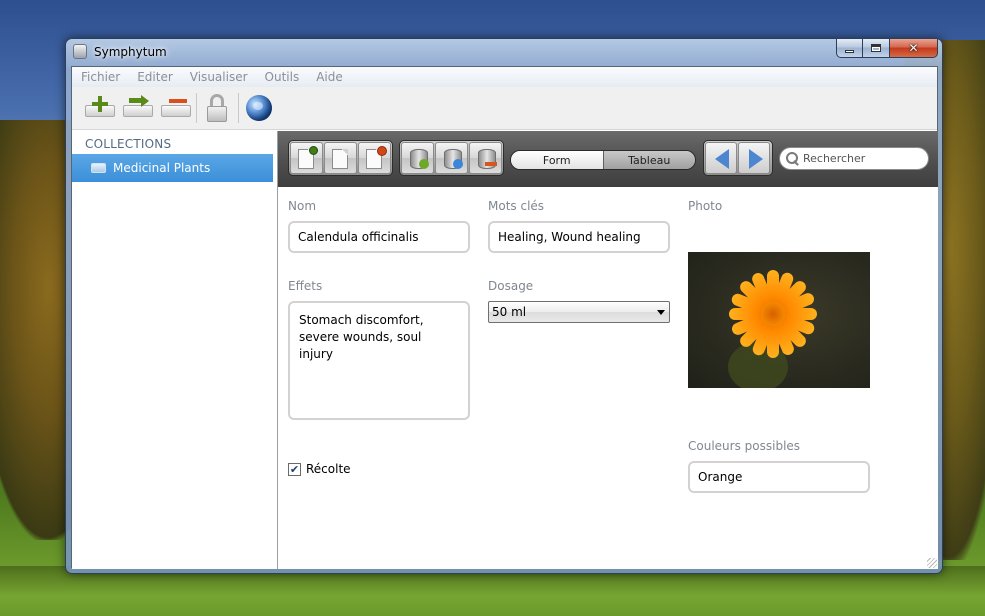 The width and height of the screenshot is (985, 616). I want to click on remove-field-button, so click(485, 158).